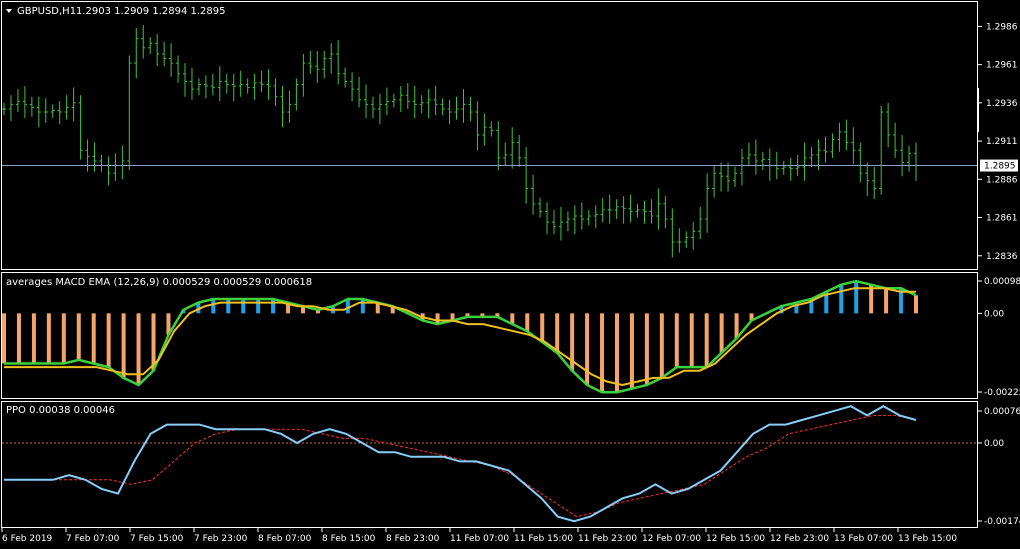  I want to click on macd-tick-label: -0.00225, so click(1002, 393).